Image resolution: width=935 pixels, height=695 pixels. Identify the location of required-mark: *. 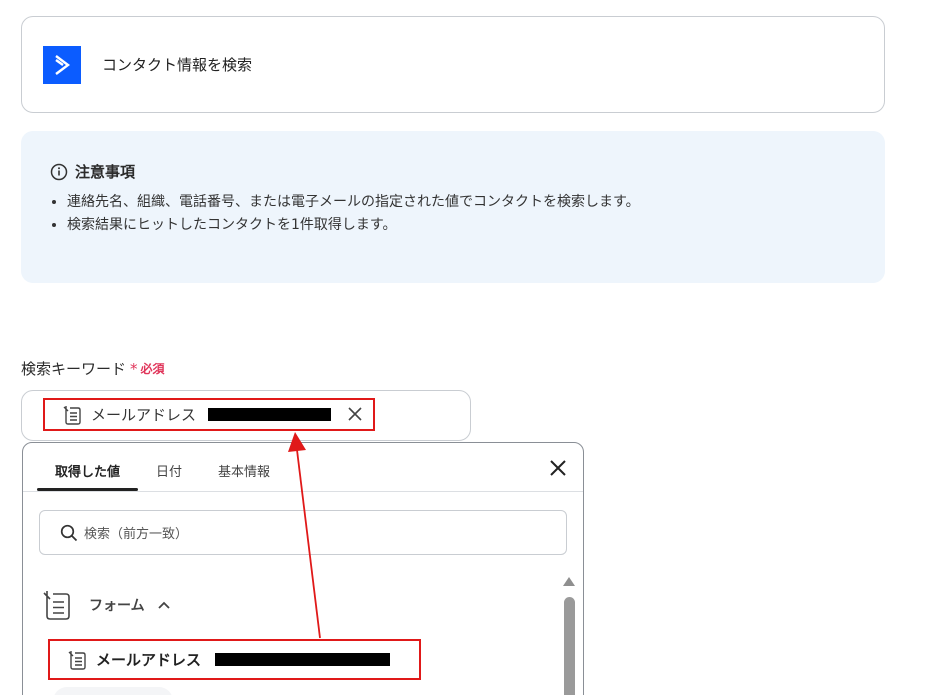
(134, 368).